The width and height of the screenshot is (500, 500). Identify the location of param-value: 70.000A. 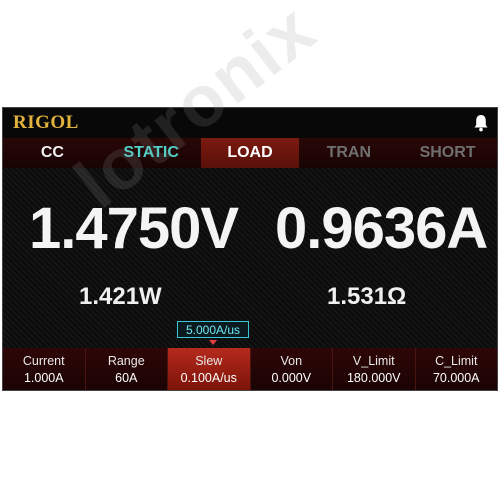
(456, 378).